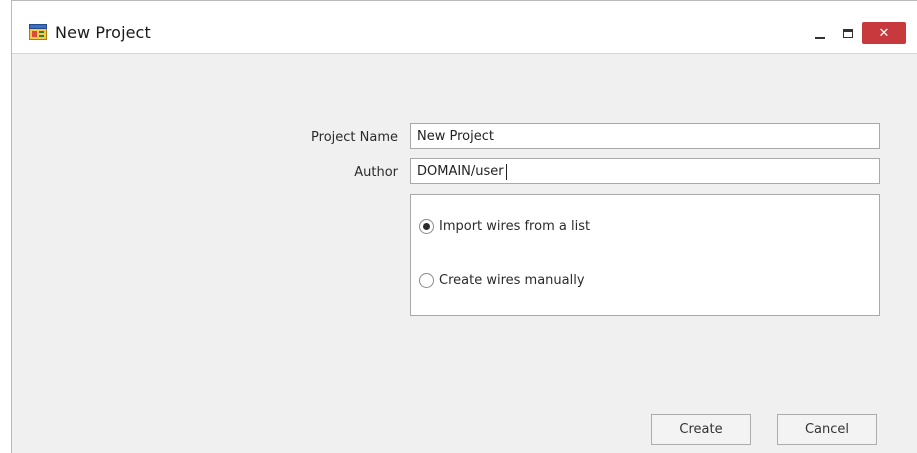 The width and height of the screenshot is (917, 453). I want to click on minimize-button, so click(820, 33).